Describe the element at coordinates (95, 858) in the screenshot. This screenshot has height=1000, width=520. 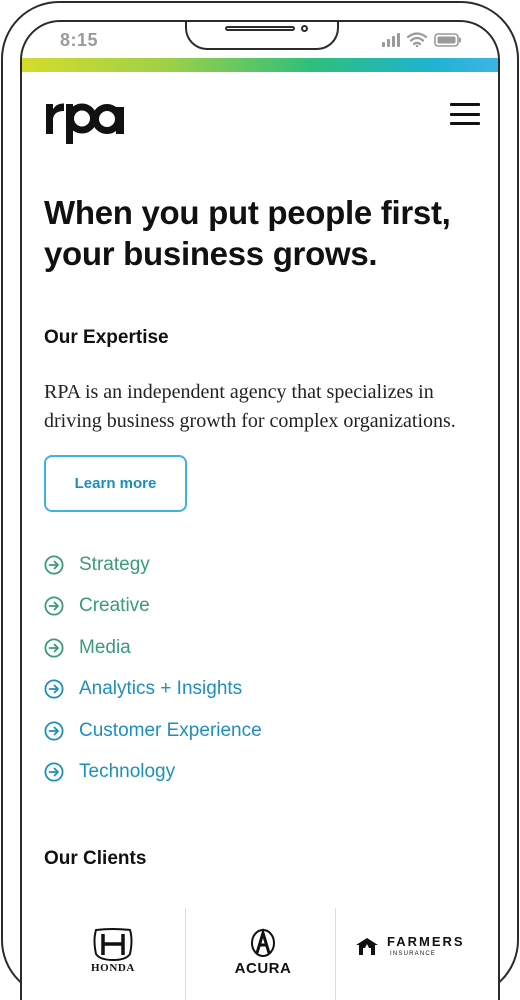
I see `clients-heading: Our Clients` at that location.